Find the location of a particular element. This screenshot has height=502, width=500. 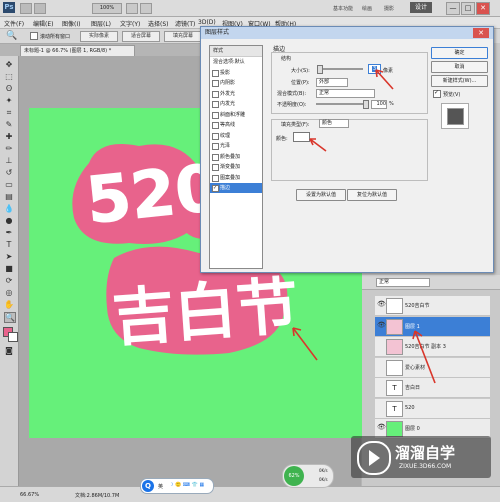

menu-select: 选择(S) is located at coordinates (158, 23).